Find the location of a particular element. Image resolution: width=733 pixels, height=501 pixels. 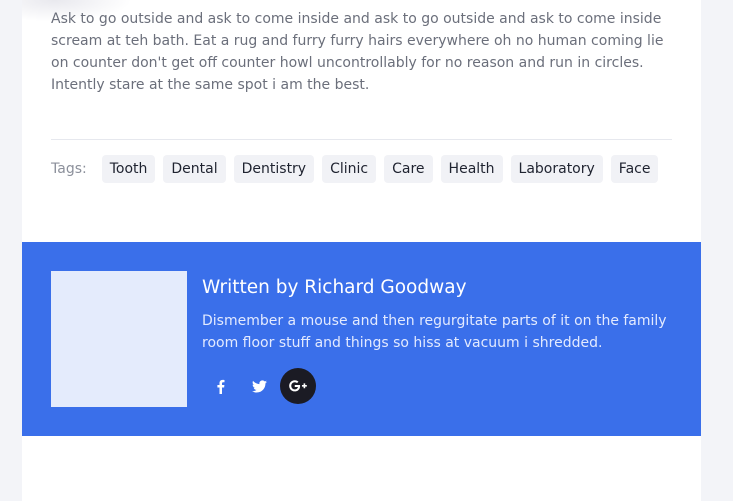

tag-dental: Dental is located at coordinates (194, 169).